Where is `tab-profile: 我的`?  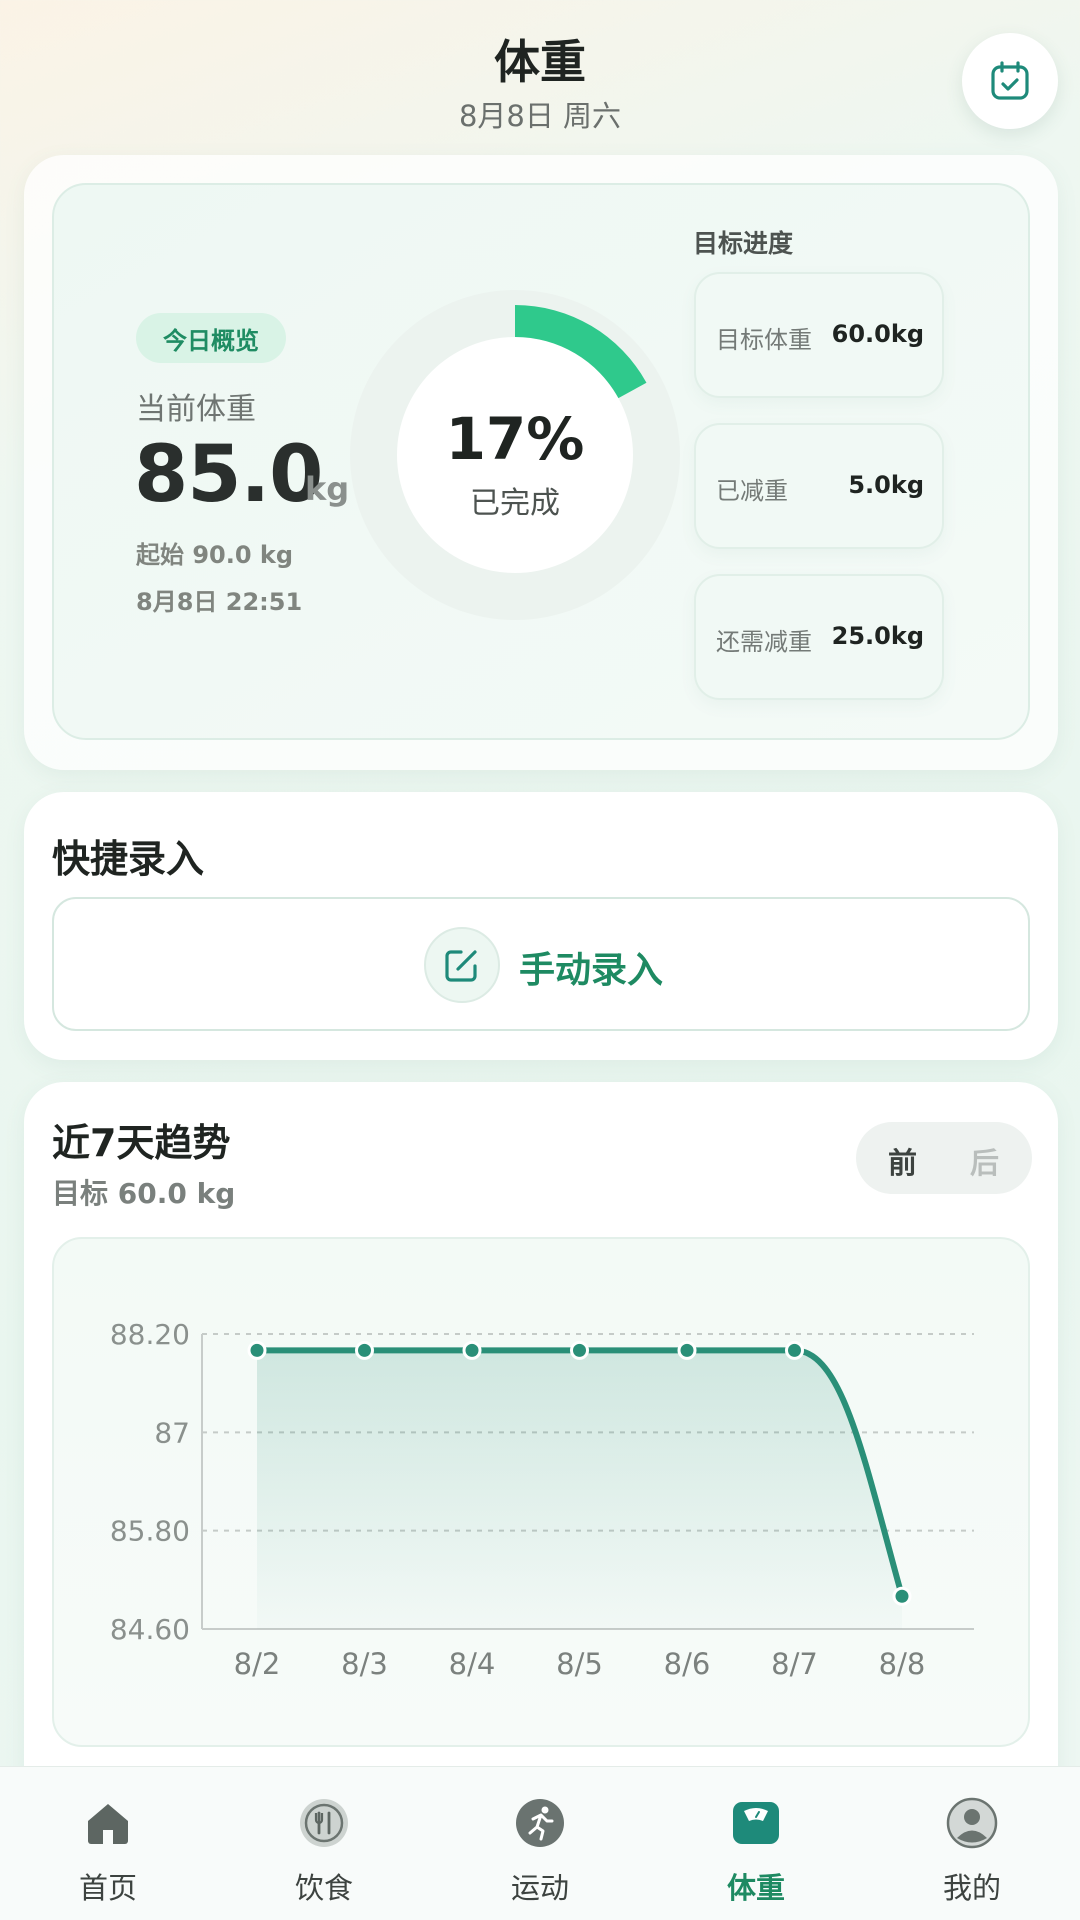
tab-profile: 我的 is located at coordinates (972, 1843).